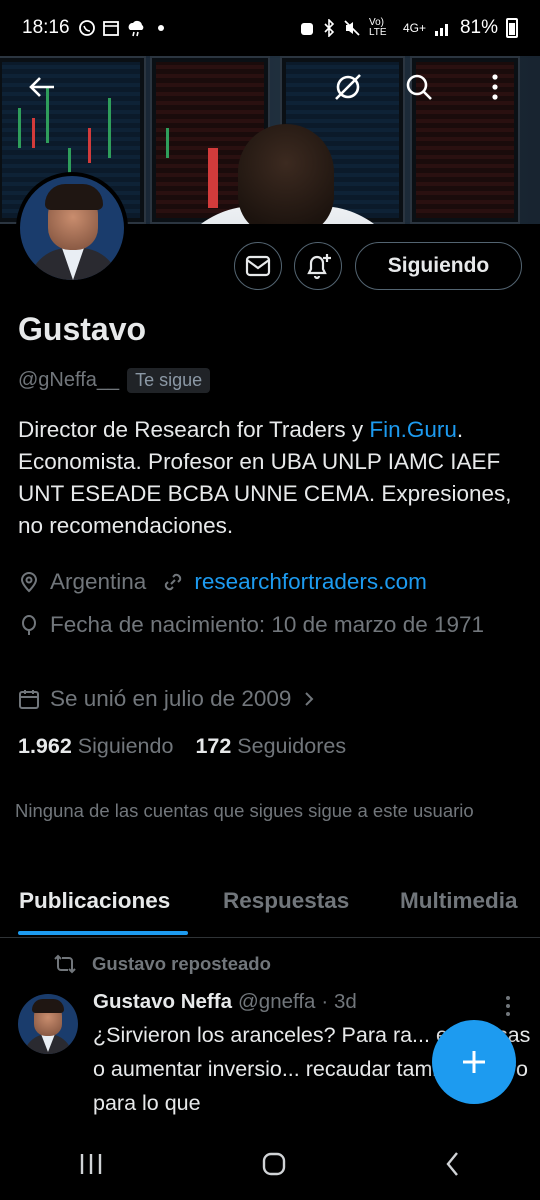 Image resolution: width=540 pixels, height=1200 pixels. I want to click on profile-handle: @gNeffa__, so click(69, 380).